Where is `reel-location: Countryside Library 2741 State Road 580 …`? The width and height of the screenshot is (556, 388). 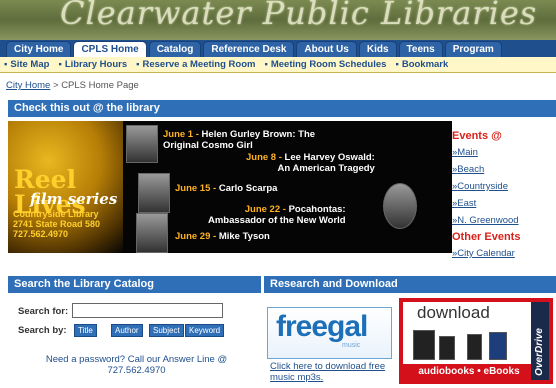
reel-location: Countryside Library 2741 State Road 580 … is located at coordinates (56, 224).